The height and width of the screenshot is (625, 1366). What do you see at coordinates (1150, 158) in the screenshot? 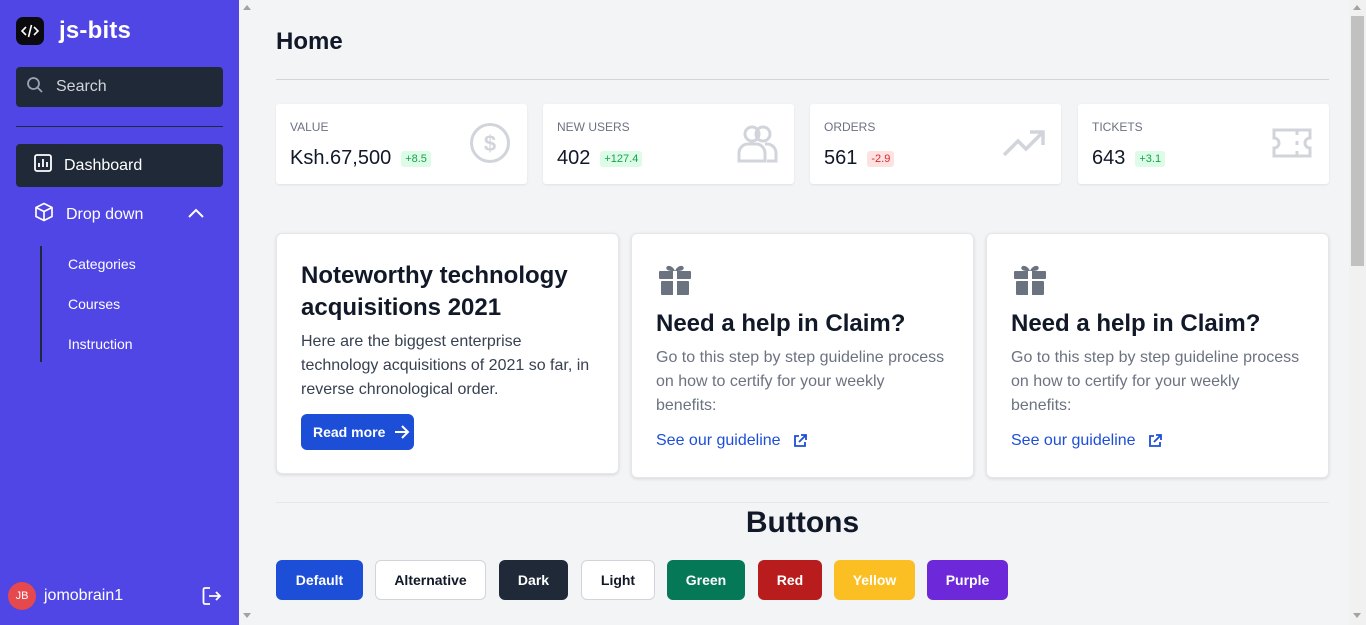
I see `stat-change-badge: +3.1` at bounding box center [1150, 158].